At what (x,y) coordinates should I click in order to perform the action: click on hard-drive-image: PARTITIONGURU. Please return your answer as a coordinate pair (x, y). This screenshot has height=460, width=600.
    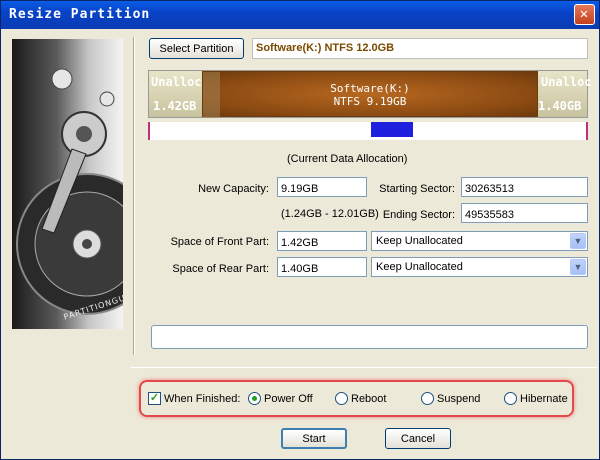
    Looking at the image, I should click on (67, 184).